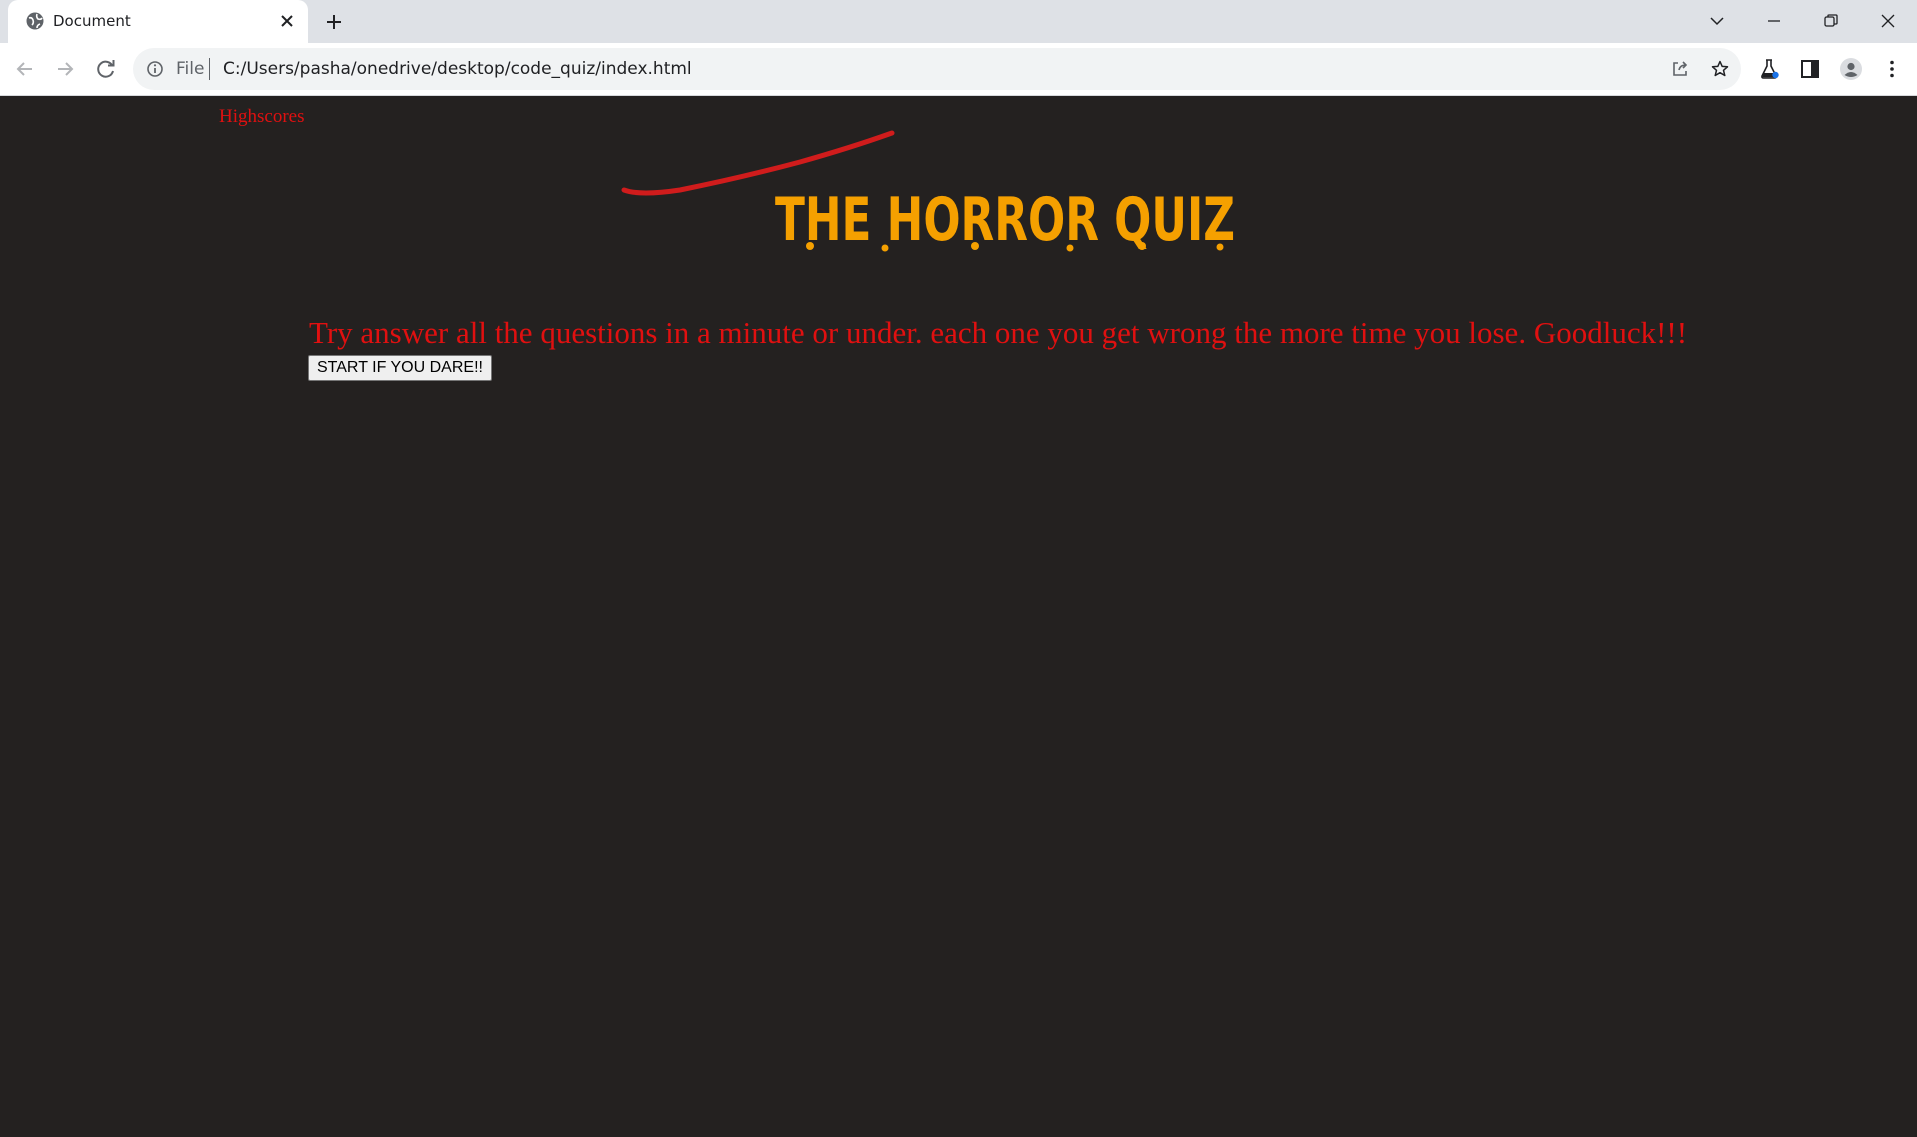 The height and width of the screenshot is (1137, 1917). I want to click on restore-icon, so click(1831, 20).